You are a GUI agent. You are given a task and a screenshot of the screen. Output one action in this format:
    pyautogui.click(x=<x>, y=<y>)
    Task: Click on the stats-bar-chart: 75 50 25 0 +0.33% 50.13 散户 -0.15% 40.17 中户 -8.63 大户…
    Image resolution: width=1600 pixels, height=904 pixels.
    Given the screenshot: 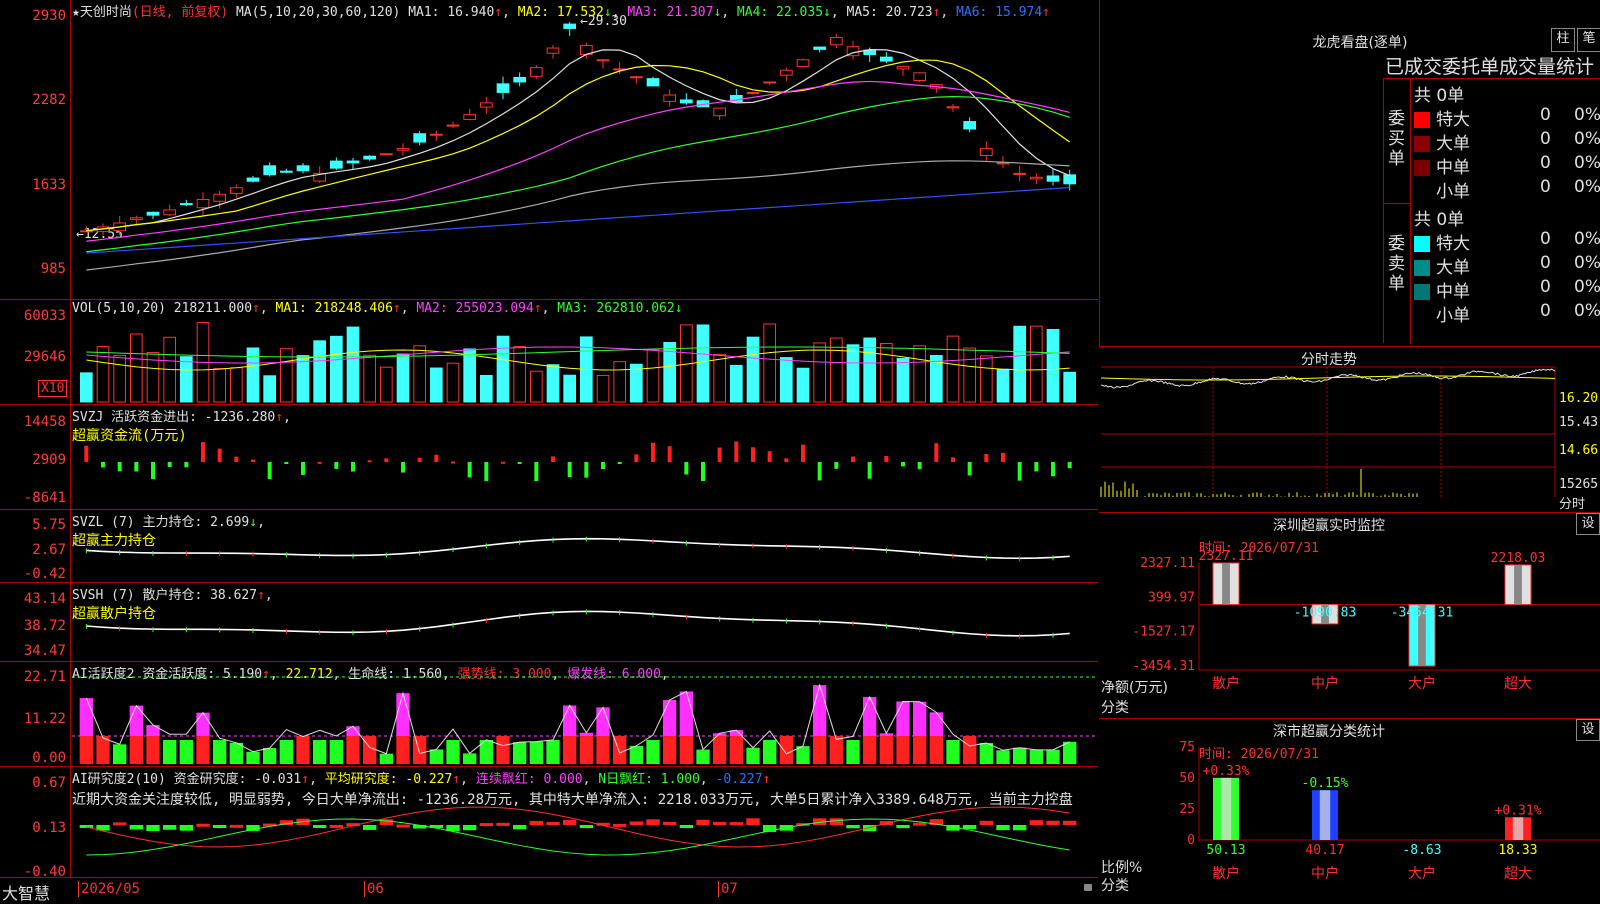 What is the action you would take?
    pyautogui.click(x=1349, y=809)
    